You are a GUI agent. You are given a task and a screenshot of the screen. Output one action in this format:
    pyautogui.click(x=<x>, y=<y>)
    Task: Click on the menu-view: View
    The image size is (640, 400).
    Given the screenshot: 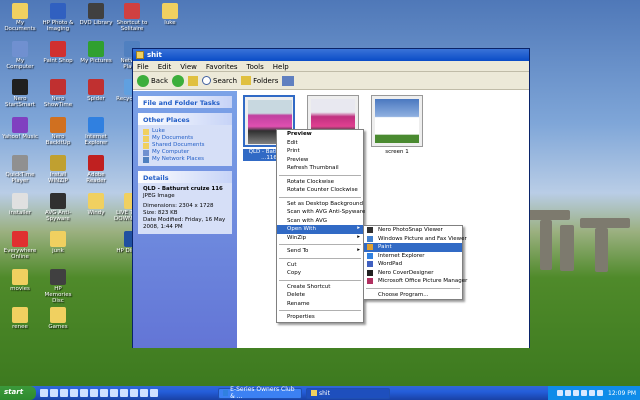 What is the action you would take?
    pyautogui.click(x=188, y=67)
    